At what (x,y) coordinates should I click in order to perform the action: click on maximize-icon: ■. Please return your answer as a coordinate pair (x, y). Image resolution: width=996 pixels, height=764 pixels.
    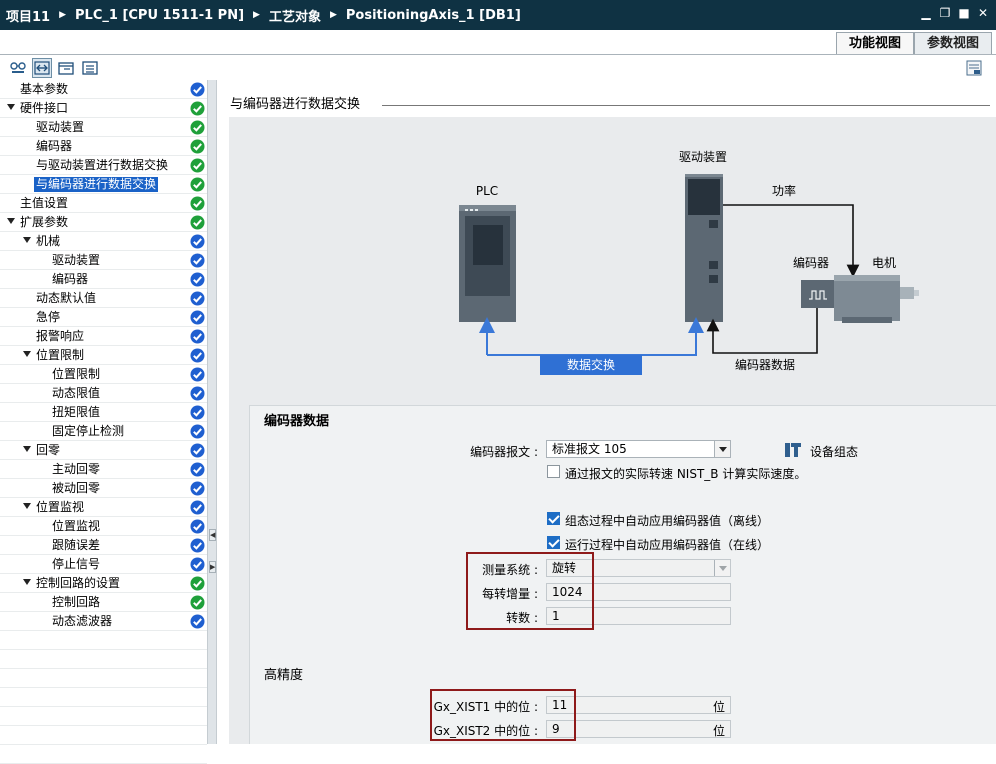
    Looking at the image, I should click on (964, 13).